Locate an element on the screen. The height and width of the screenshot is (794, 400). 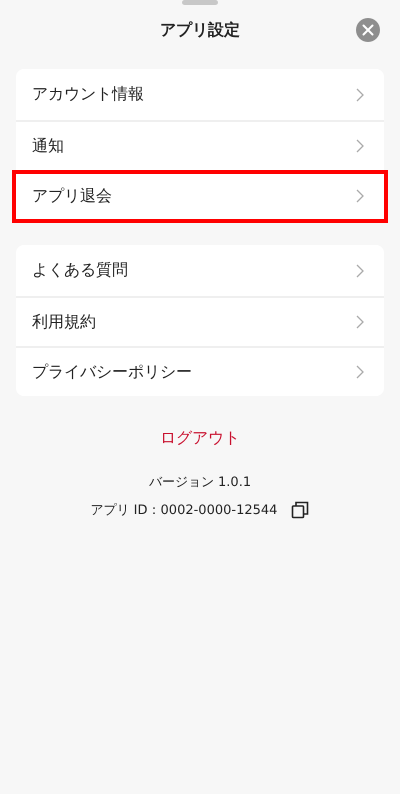
settings-item: 利用規約 is located at coordinates (200, 321).